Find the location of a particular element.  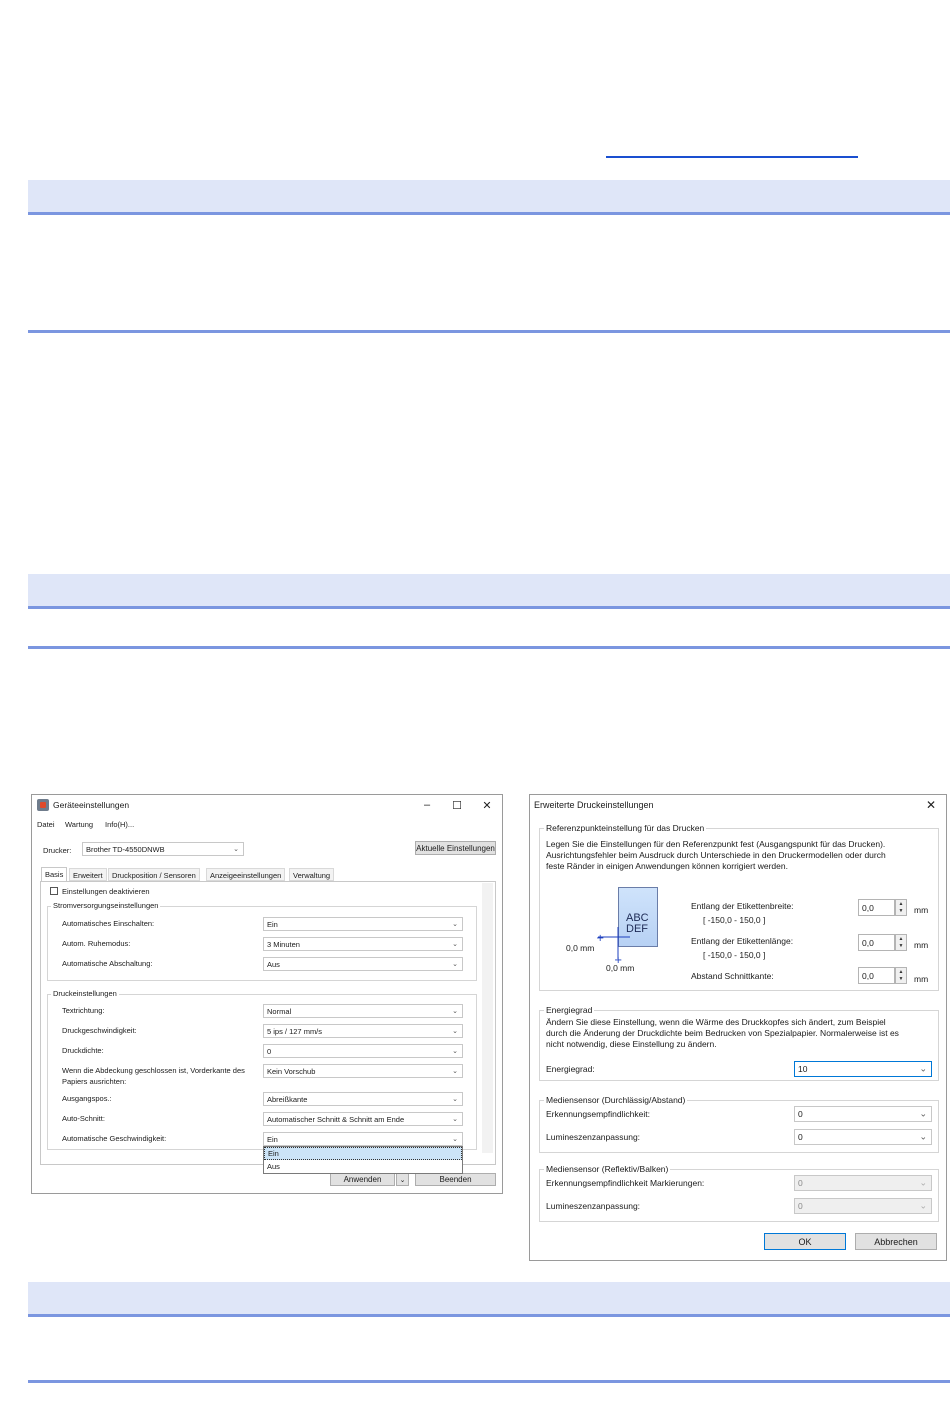

media-sensor-transmissive-title: Mediensensor (Durchlässig/Abstand) is located at coordinates (616, 1100).